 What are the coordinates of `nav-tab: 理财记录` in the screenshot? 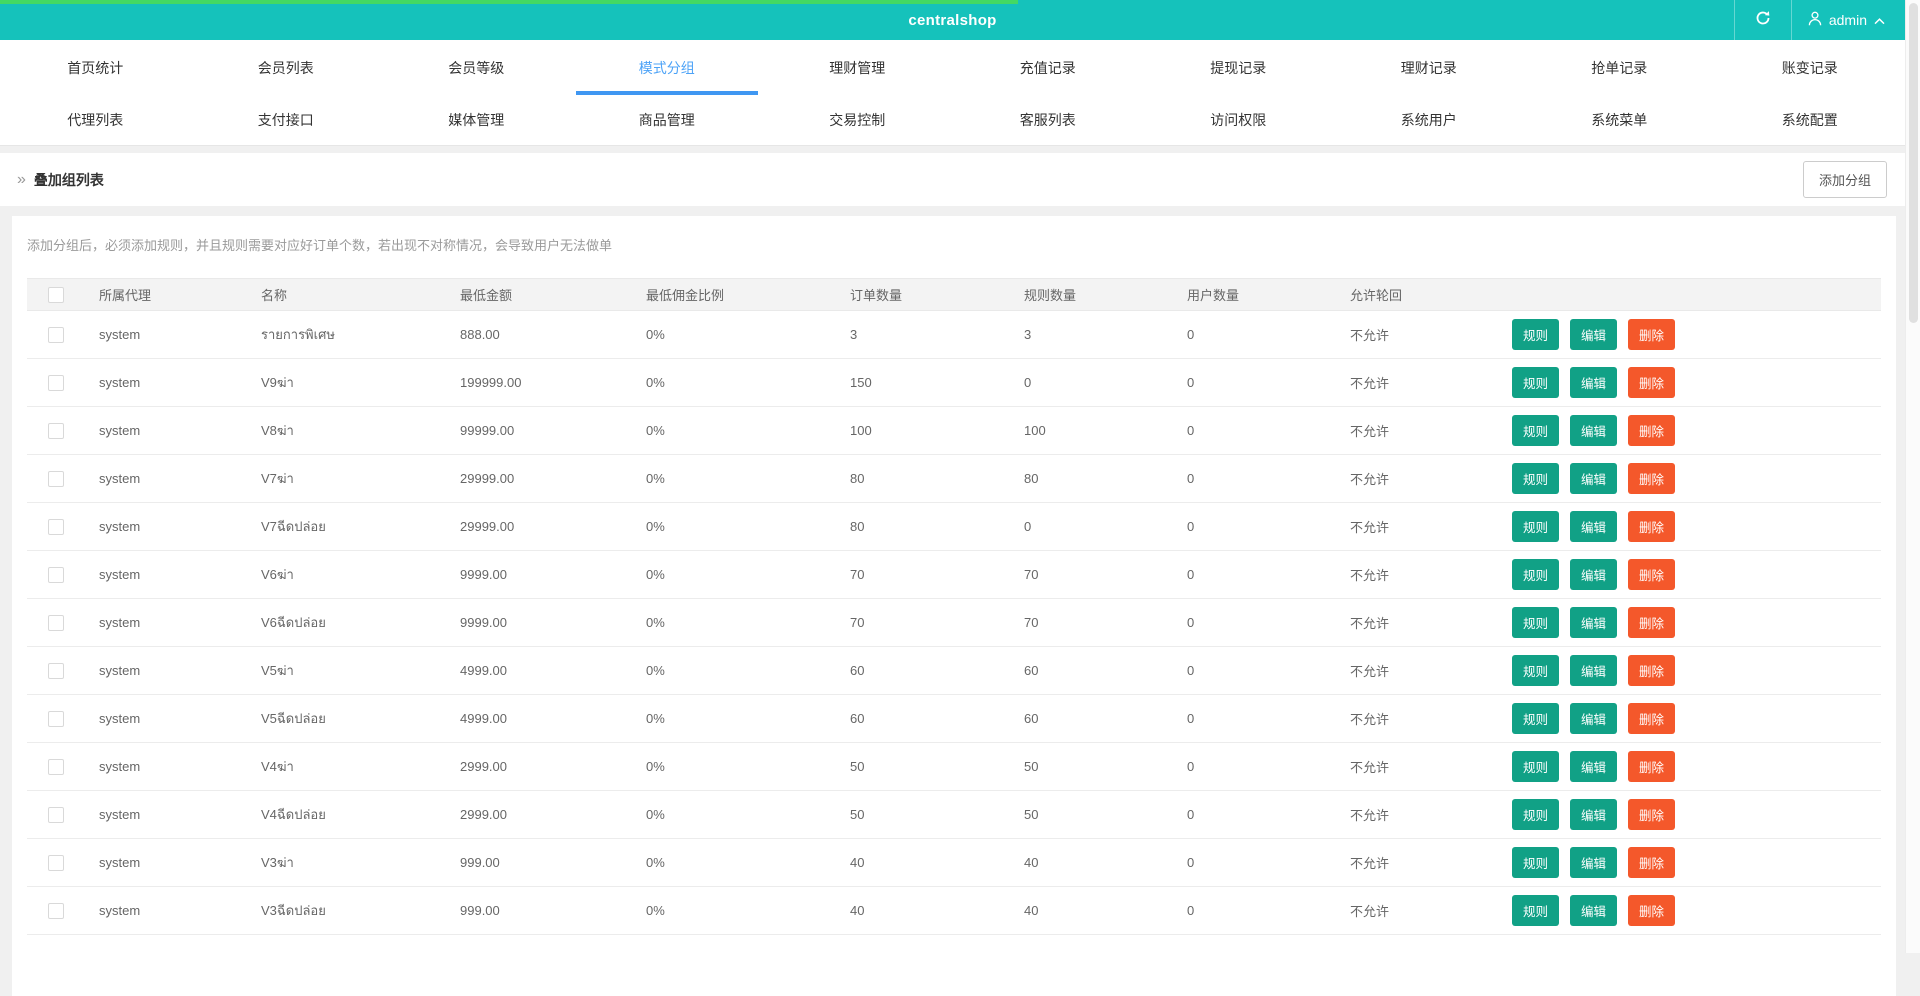 It's located at (1429, 67).